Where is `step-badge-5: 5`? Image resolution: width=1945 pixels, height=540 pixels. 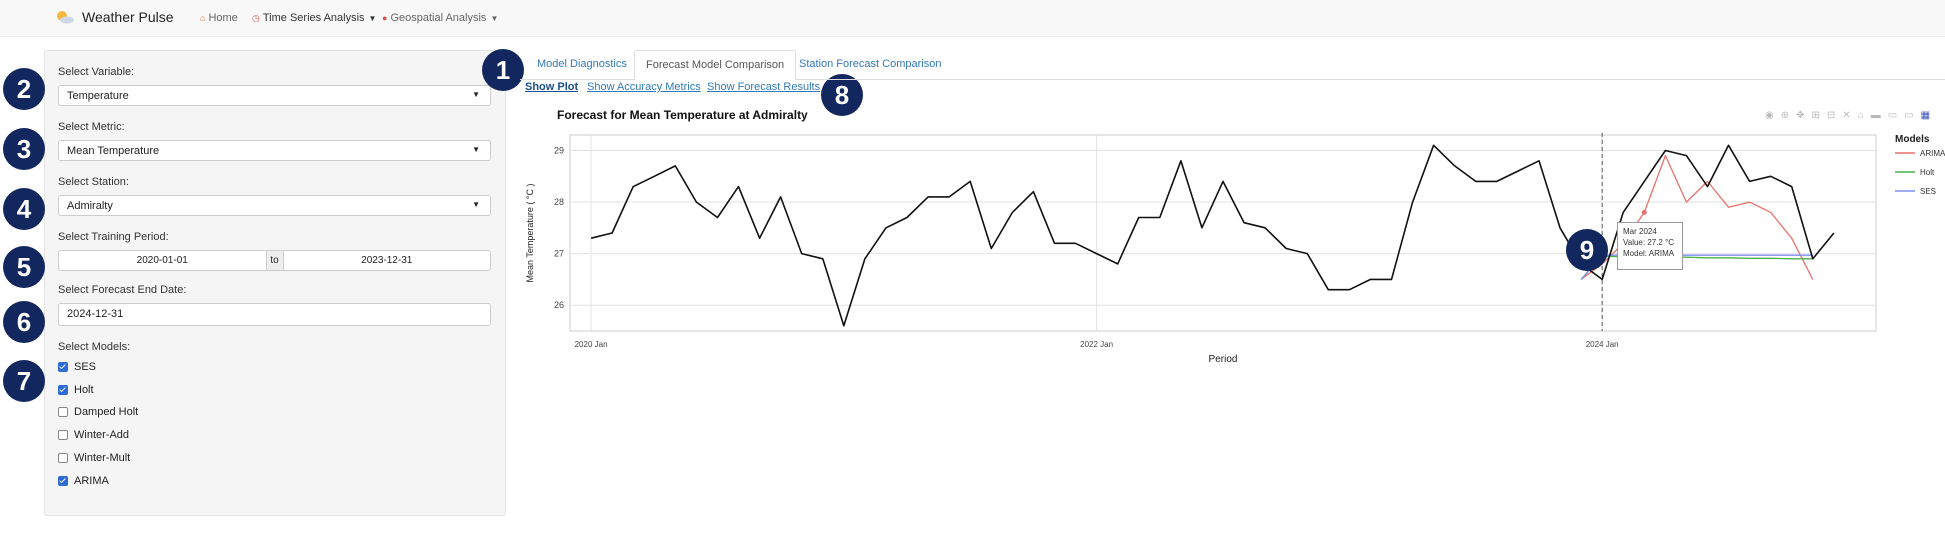
step-badge-5: 5 is located at coordinates (24, 267).